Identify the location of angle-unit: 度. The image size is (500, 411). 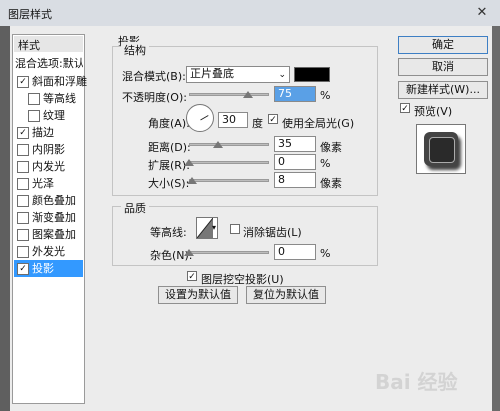
(257, 123).